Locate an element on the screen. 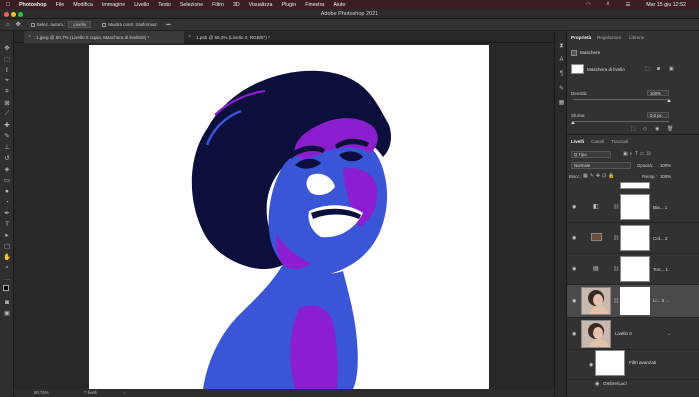 The height and width of the screenshot is (397, 699). menu-livello: Livello is located at coordinates (141, 5).